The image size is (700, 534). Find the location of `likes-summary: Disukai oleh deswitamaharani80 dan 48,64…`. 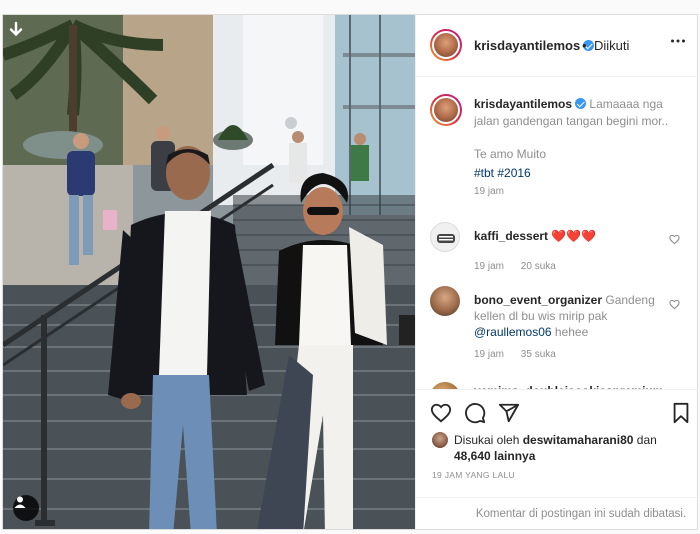

likes-summary: Disukai oleh deswitamaharani80 dan 48,64… is located at coordinates (569, 448).